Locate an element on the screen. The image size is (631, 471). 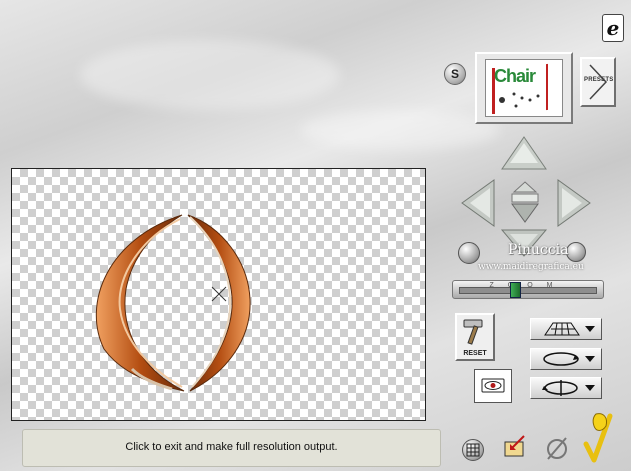
flip-dropdown is located at coordinates (566, 388).